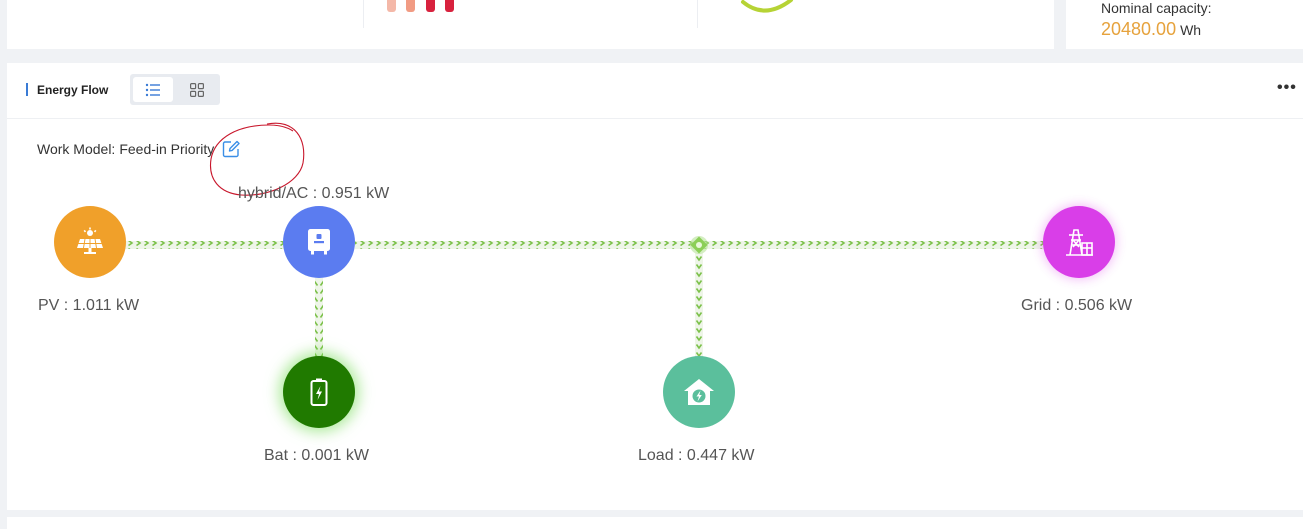 The image size is (1303, 529). I want to click on gauge-arc, so click(767, 6).